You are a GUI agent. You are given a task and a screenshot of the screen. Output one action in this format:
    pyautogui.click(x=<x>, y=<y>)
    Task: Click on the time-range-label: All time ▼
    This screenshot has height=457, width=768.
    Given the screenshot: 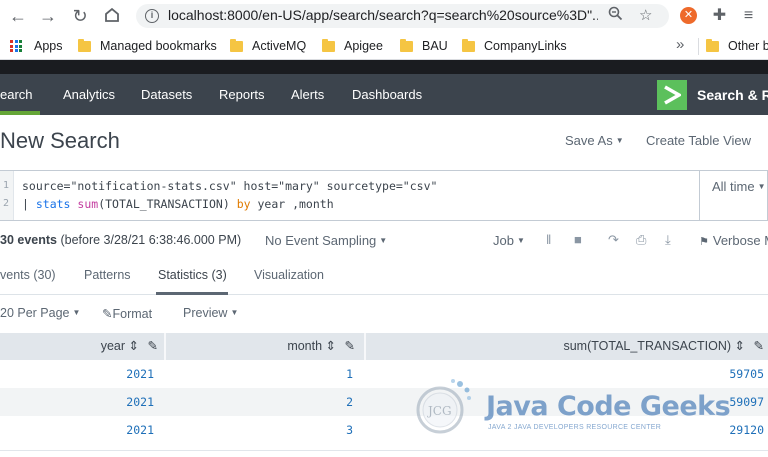 What is the action you would take?
    pyautogui.click(x=739, y=186)
    